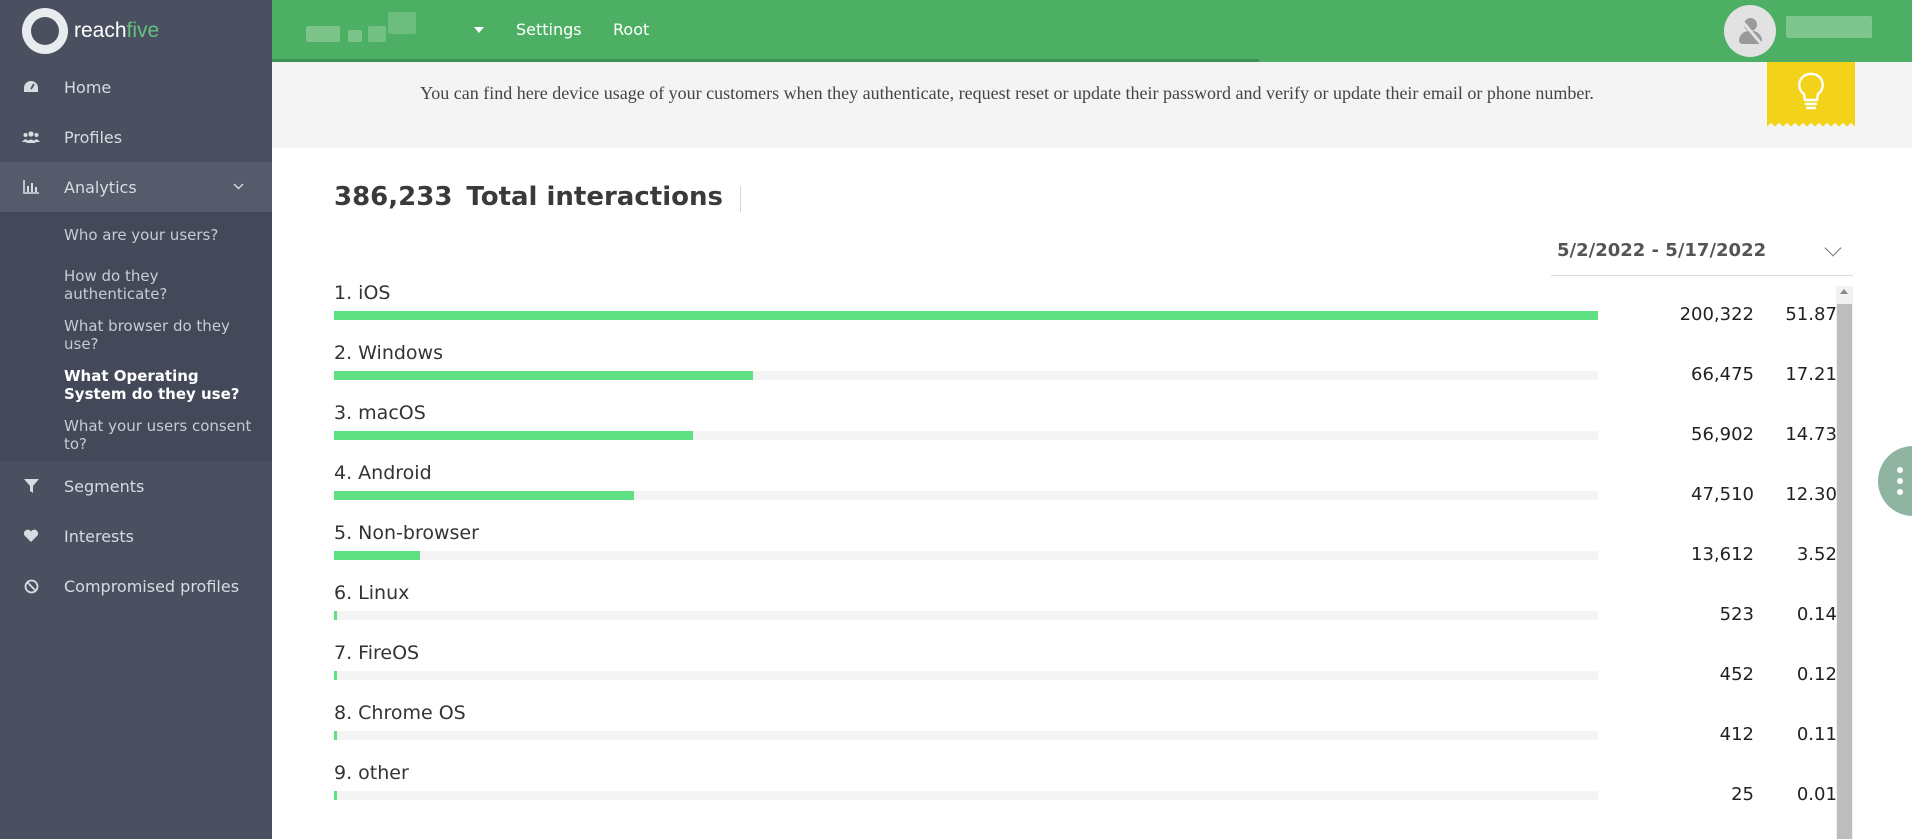 The height and width of the screenshot is (839, 1912). Describe the element at coordinates (31, 586) in the screenshot. I see `ban-icon` at that location.